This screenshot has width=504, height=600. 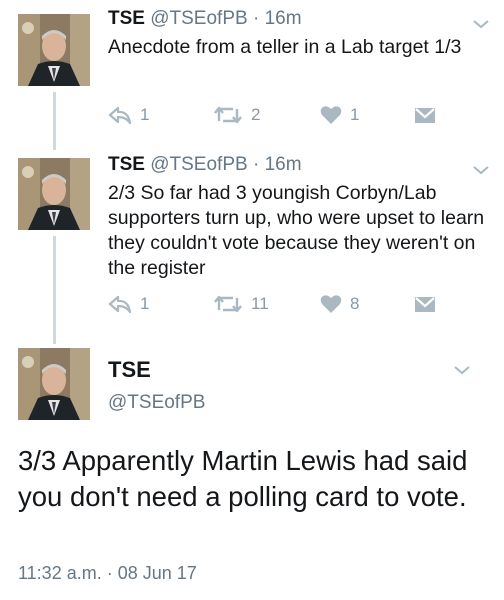 I want to click on retweet-button: 11, so click(x=241, y=304).